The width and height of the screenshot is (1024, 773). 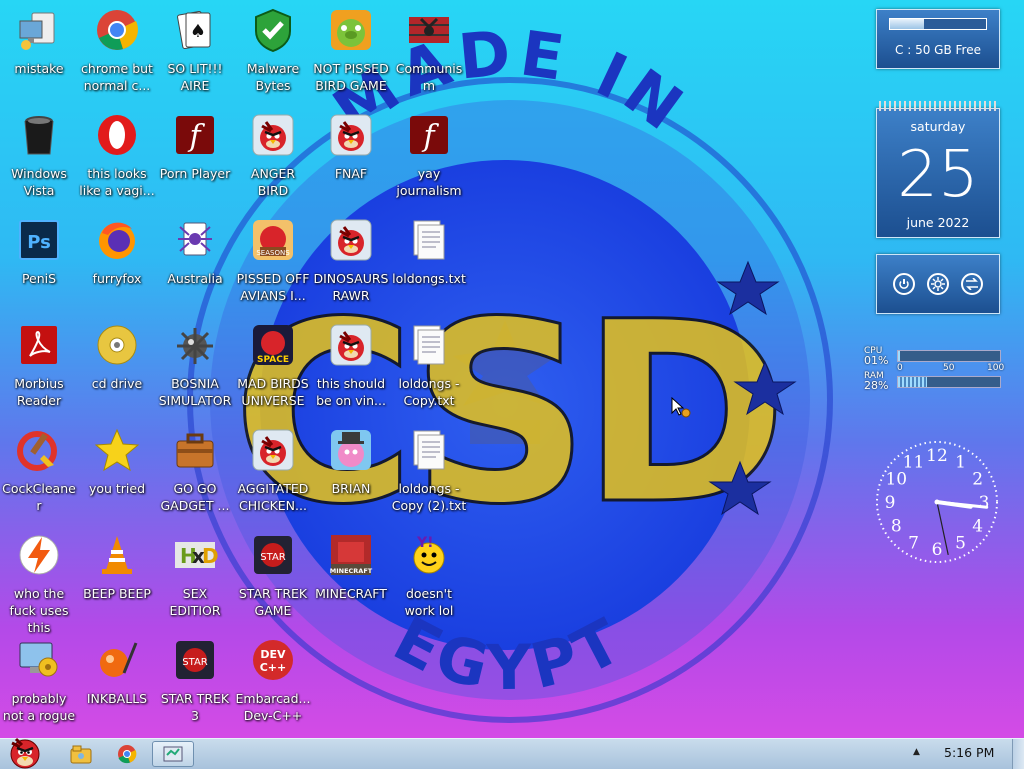 What do you see at coordinates (273, 360) in the screenshot?
I see `svg-text: SPACE` at bounding box center [273, 360].